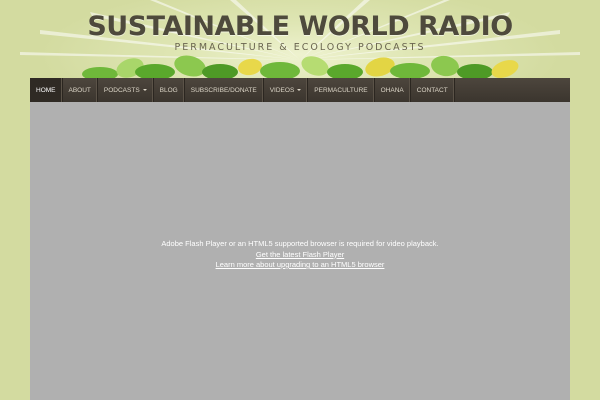 Image resolution: width=600 pixels, height=400 pixels. Describe the element at coordinates (121, 90) in the screenshot. I see `nav-label: PODCASTS` at that location.